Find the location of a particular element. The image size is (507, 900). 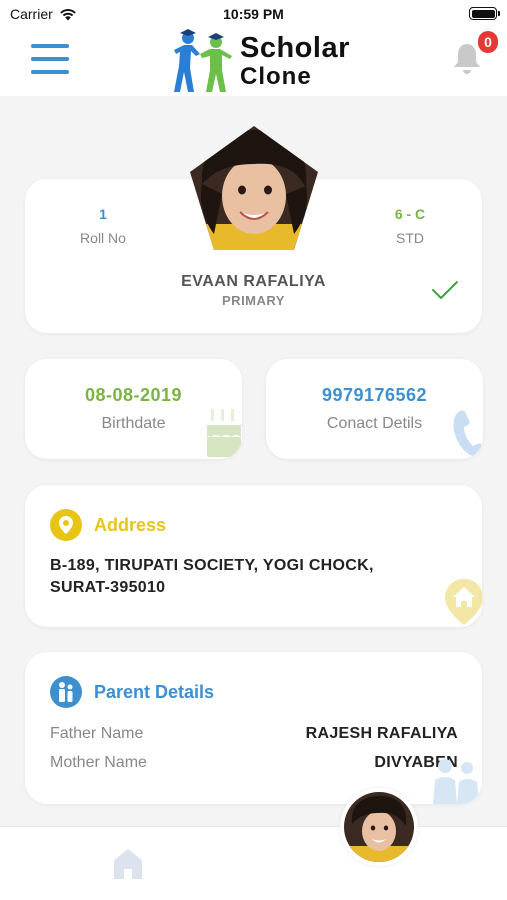

student-level: PRIMARY is located at coordinates (253, 300).